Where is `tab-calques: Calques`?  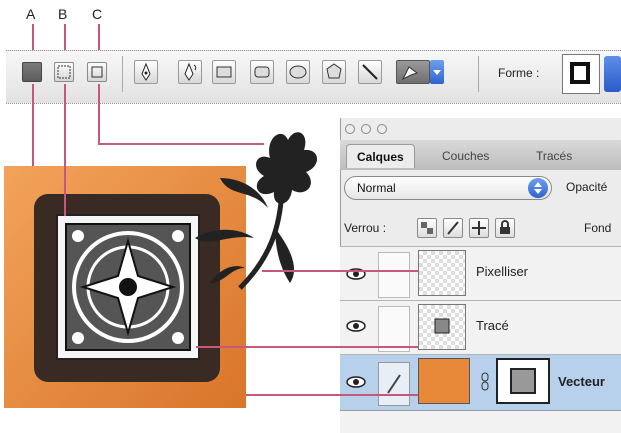 tab-calques: Calques is located at coordinates (380, 156).